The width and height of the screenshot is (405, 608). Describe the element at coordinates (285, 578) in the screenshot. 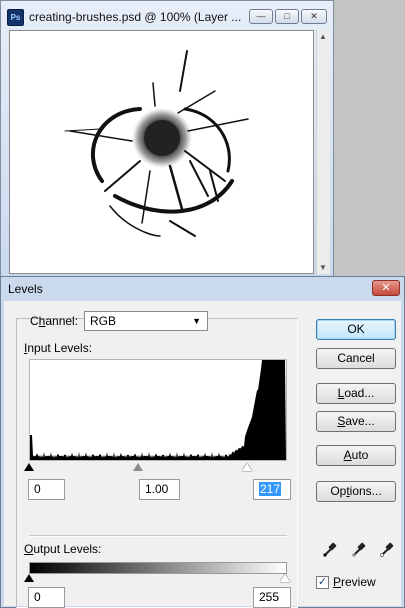

I see `output-white-slider` at that location.